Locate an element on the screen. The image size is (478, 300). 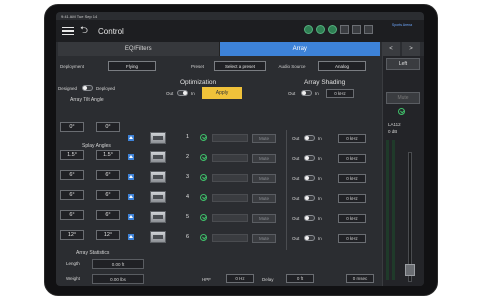
hpf-field: 0 Hz is located at coordinates (240, 278).